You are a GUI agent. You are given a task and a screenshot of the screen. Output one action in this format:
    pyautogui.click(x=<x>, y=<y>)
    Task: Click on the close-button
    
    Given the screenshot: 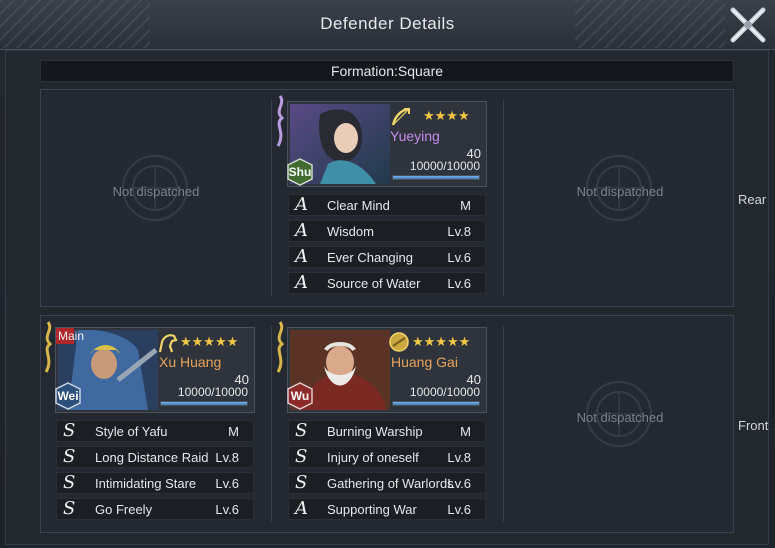 What is the action you would take?
    pyautogui.click(x=748, y=25)
    